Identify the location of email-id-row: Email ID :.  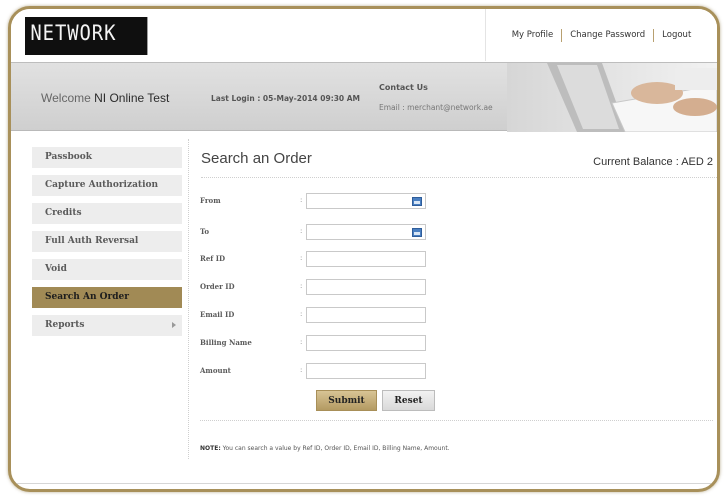
(350, 315).